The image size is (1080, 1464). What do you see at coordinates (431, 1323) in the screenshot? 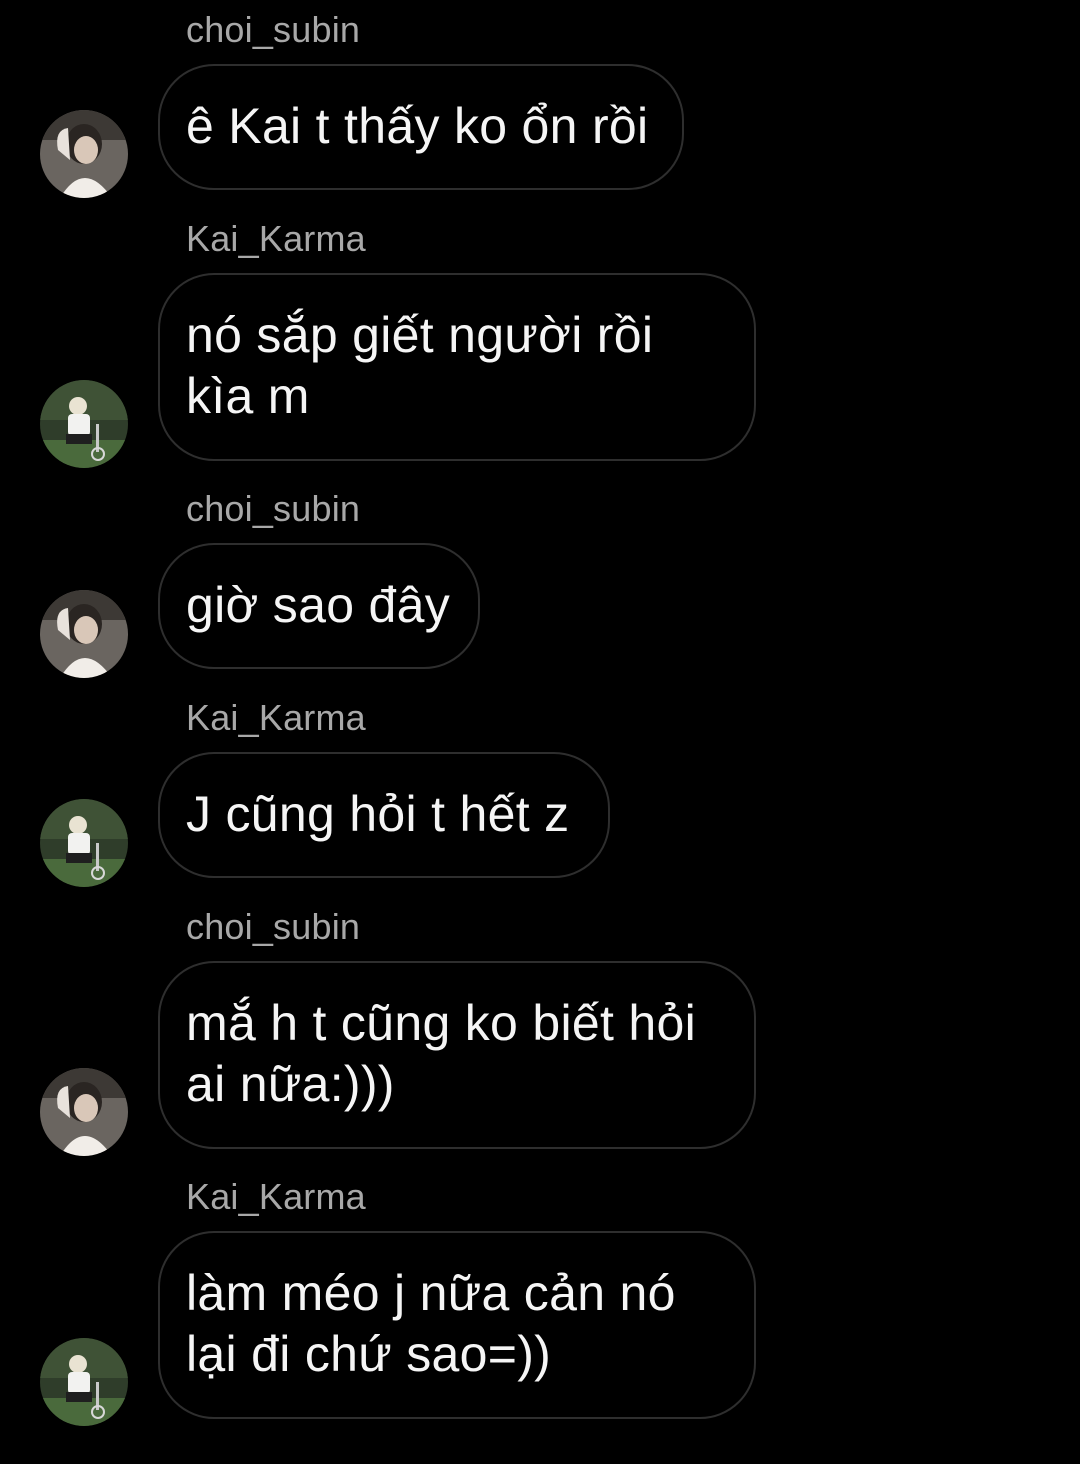
I see `message-text: làm méo j nữa cản nó lại đi chứ sao=))` at bounding box center [431, 1323].